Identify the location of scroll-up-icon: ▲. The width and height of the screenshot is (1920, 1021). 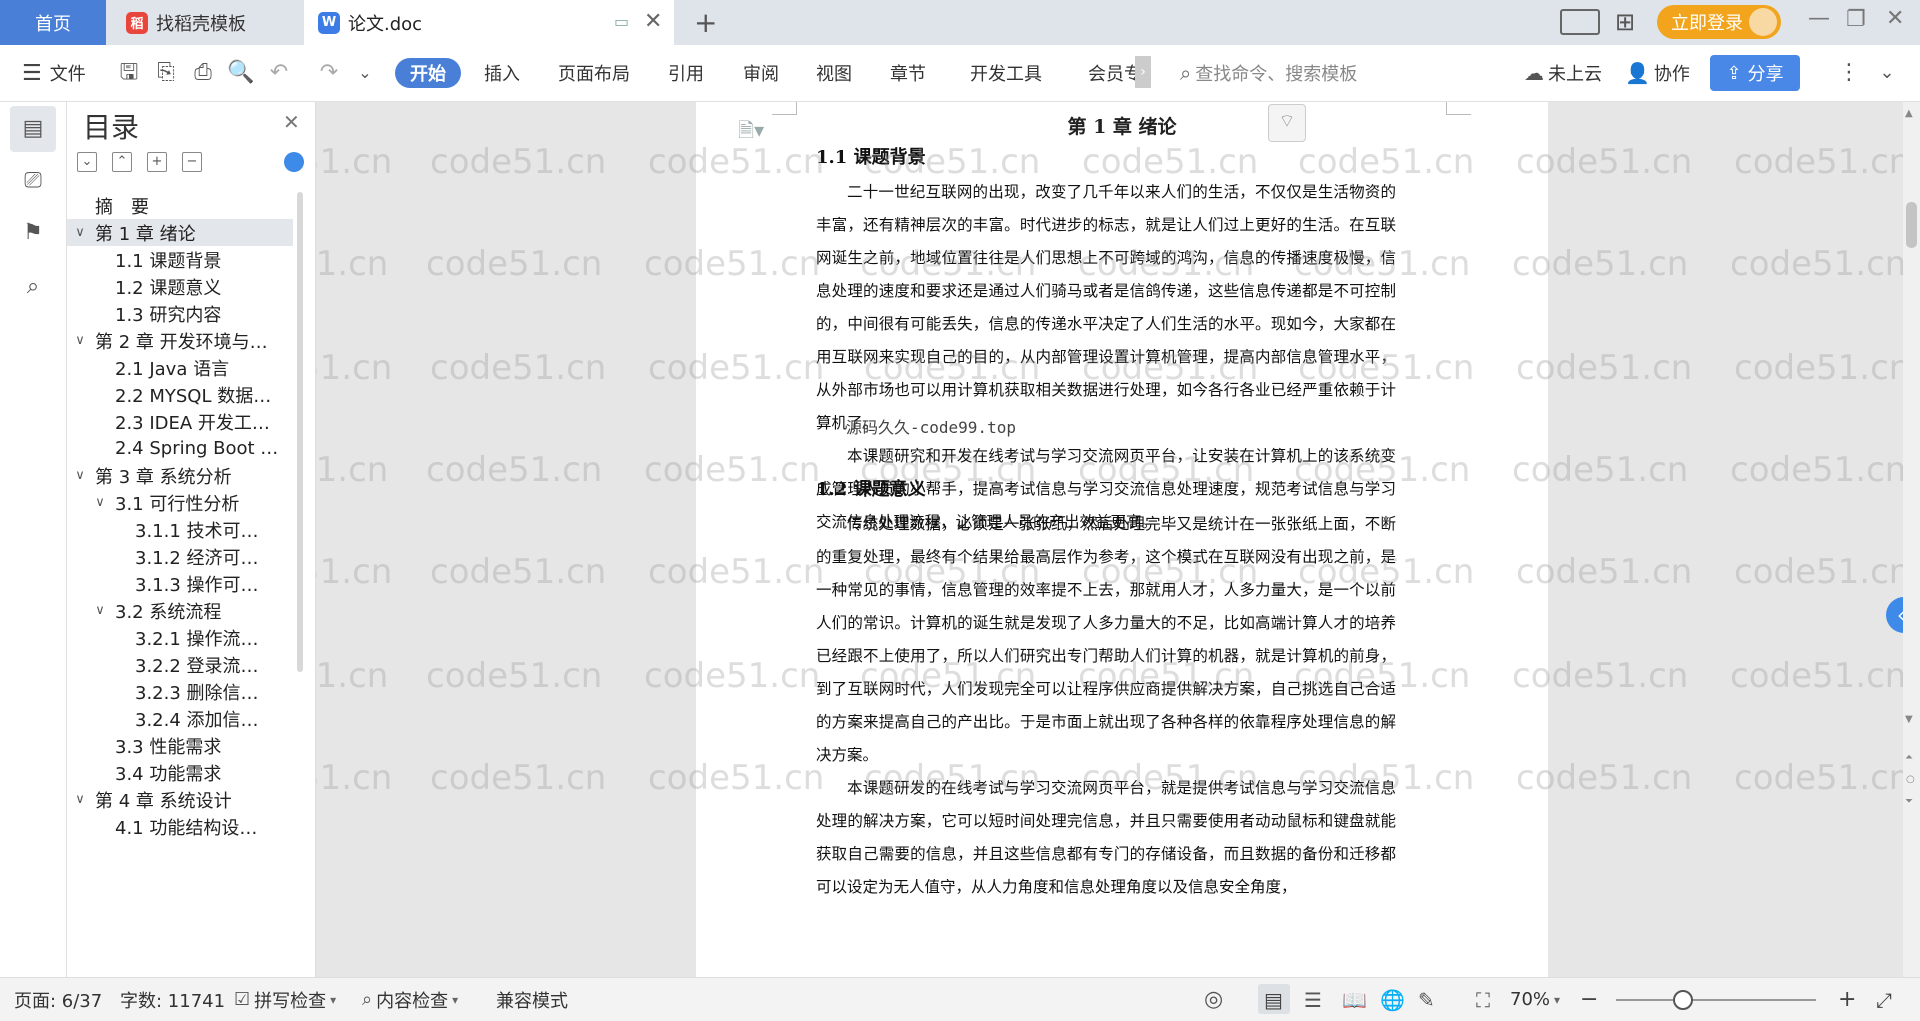
(1909, 113).